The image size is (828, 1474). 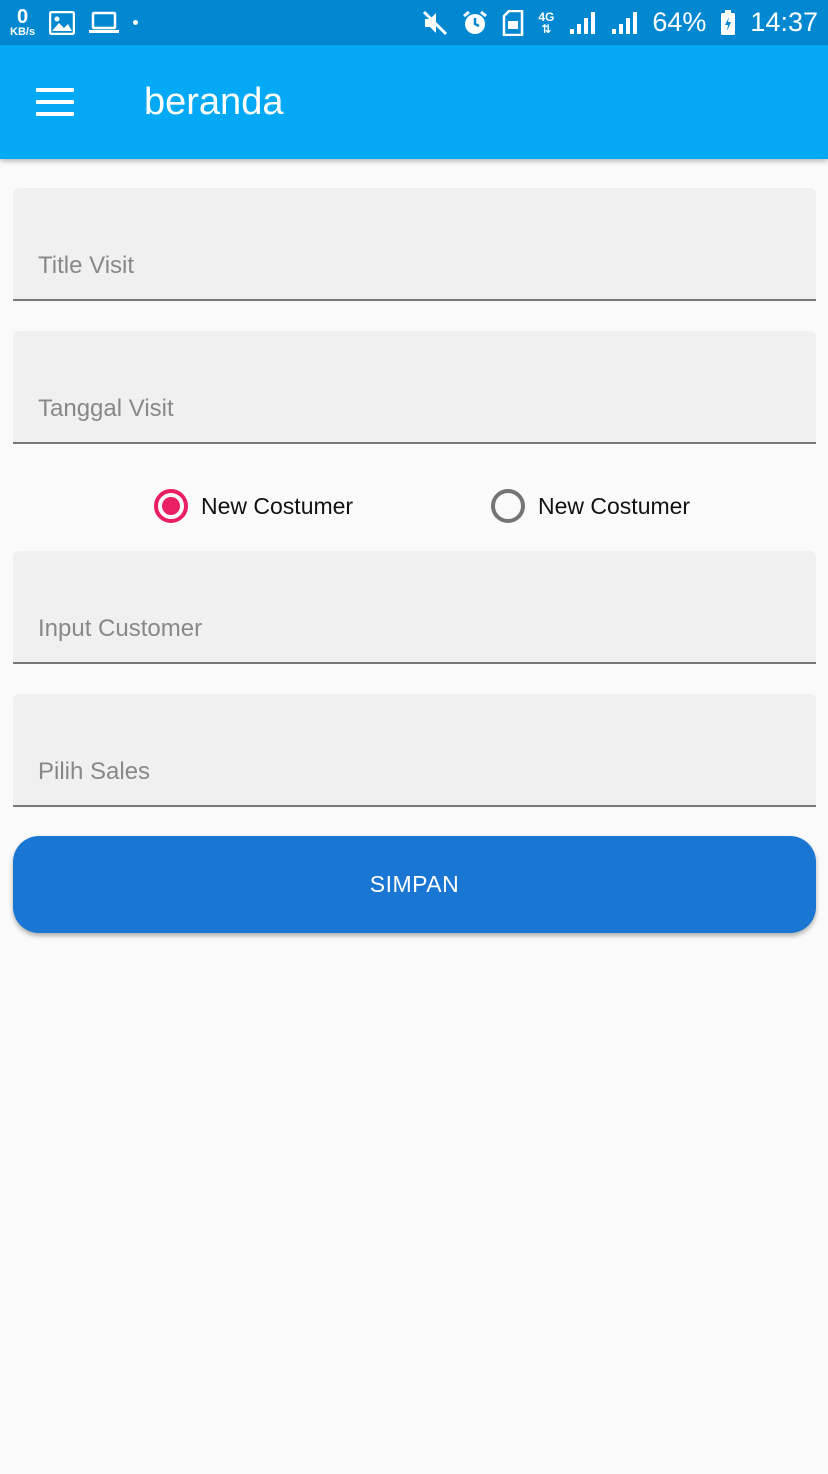 I want to click on status-bar: 0 KB/s 4G ⇅ 64% 14:37, so click(x=414, y=22).